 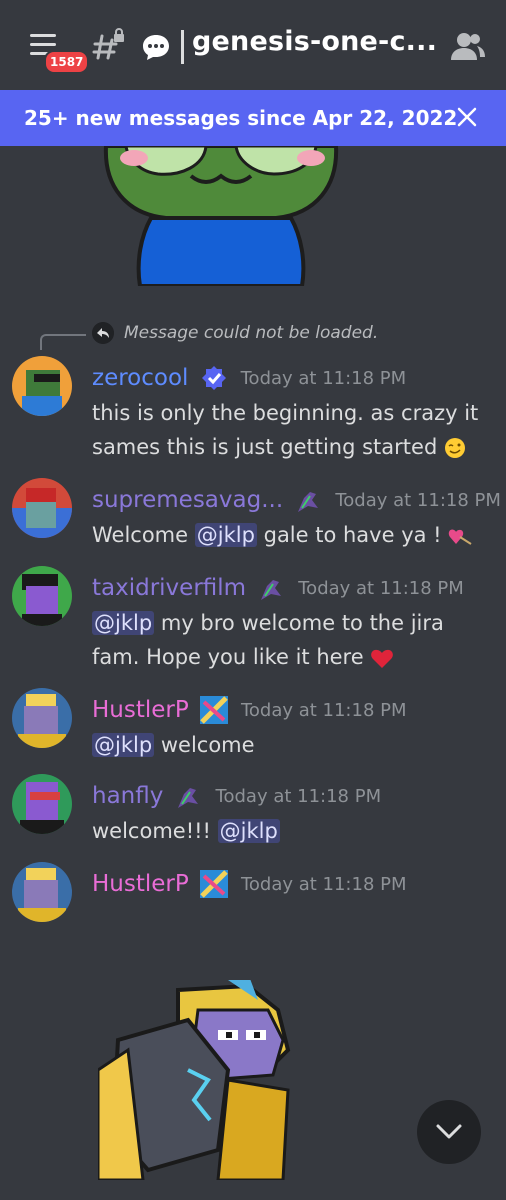 I want to click on header-divider, so click(x=182, y=47).